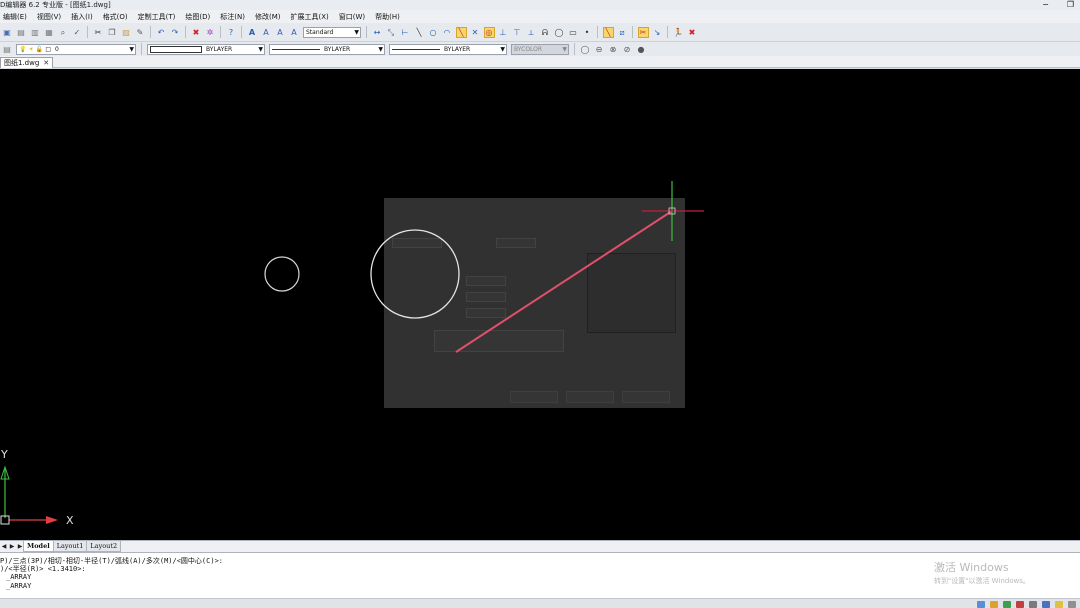  Describe the element at coordinates (540, 49) in the screenshot. I see `plotstyle-select: BYCOLOR ▼` at that location.